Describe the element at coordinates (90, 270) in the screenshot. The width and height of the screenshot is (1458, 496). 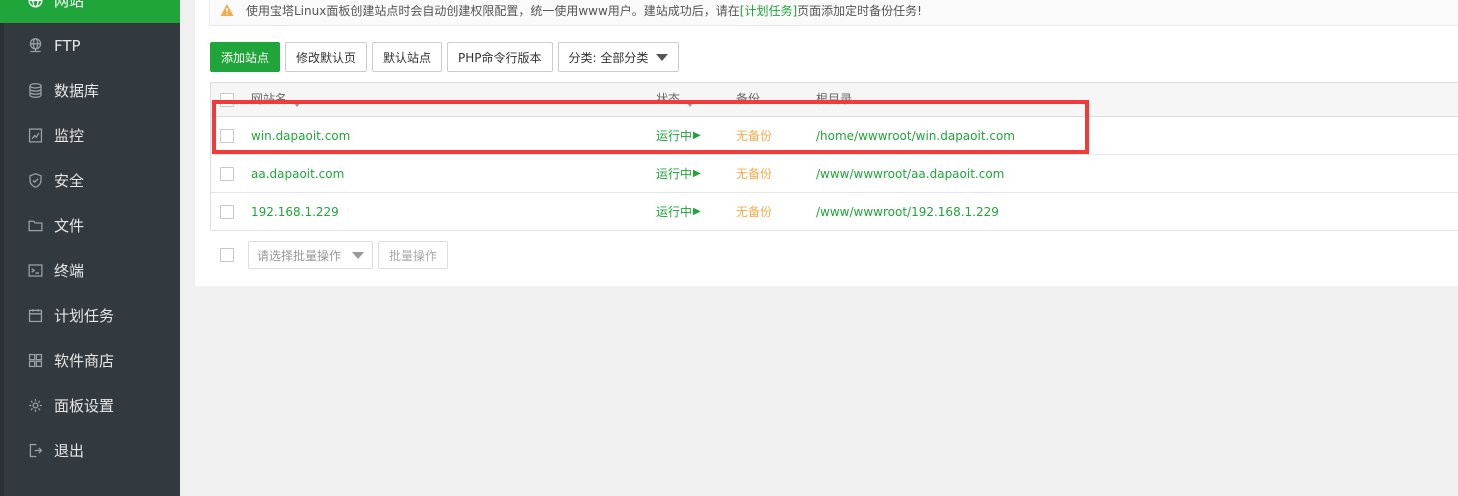
I see `sidebar-item-terminal: 终端` at that location.